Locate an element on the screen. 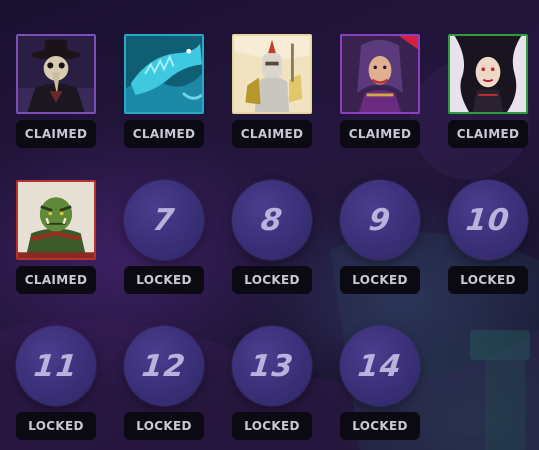  reward-number: 7 is located at coordinates (164, 220).